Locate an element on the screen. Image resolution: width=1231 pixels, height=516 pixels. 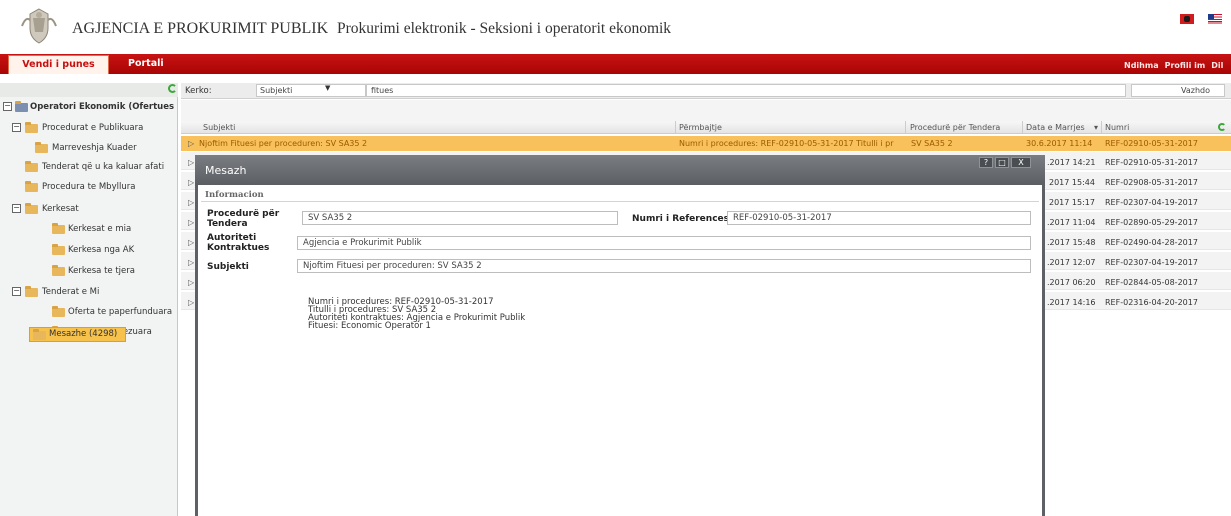
search-input: fitues is located at coordinates (746, 90).